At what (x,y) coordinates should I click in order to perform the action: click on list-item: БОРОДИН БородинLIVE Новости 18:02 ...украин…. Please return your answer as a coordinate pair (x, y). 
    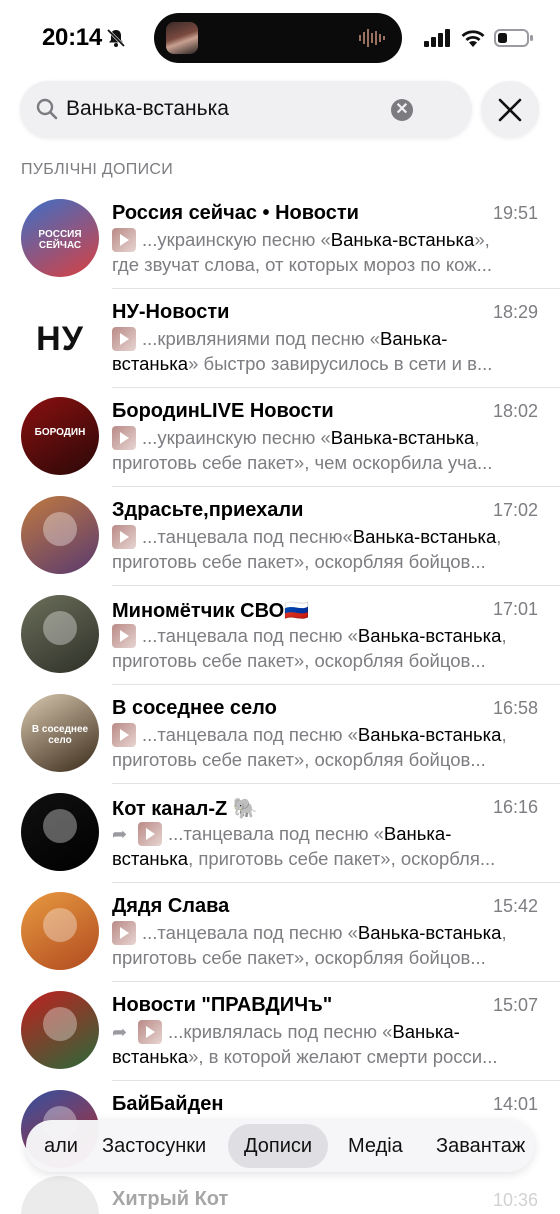
    Looking at the image, I should click on (280, 437).